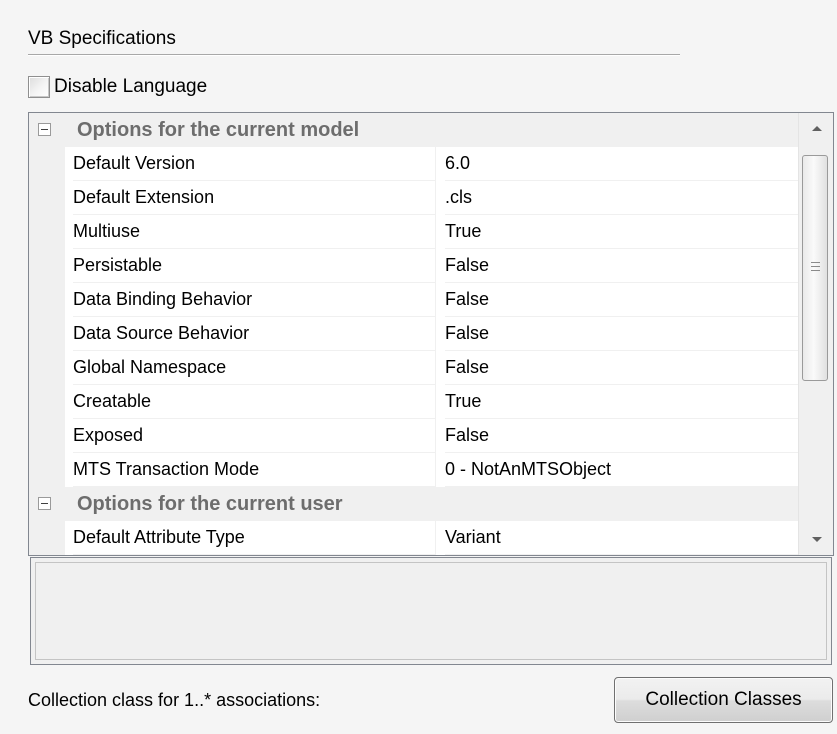 The width and height of the screenshot is (837, 734). Describe the element at coordinates (210, 504) in the screenshot. I see `category-label: Options for the current user` at that location.